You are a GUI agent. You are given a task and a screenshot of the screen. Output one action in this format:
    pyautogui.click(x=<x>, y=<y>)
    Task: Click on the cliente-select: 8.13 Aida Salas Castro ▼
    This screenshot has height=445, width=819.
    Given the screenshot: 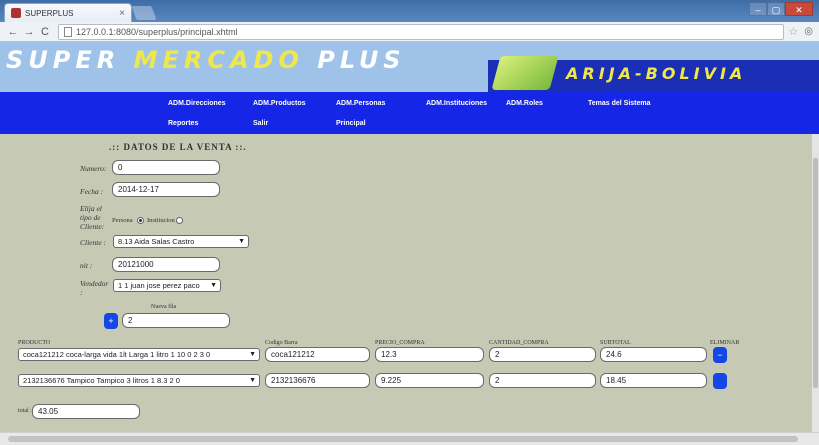 What is the action you would take?
    pyautogui.click(x=181, y=241)
    